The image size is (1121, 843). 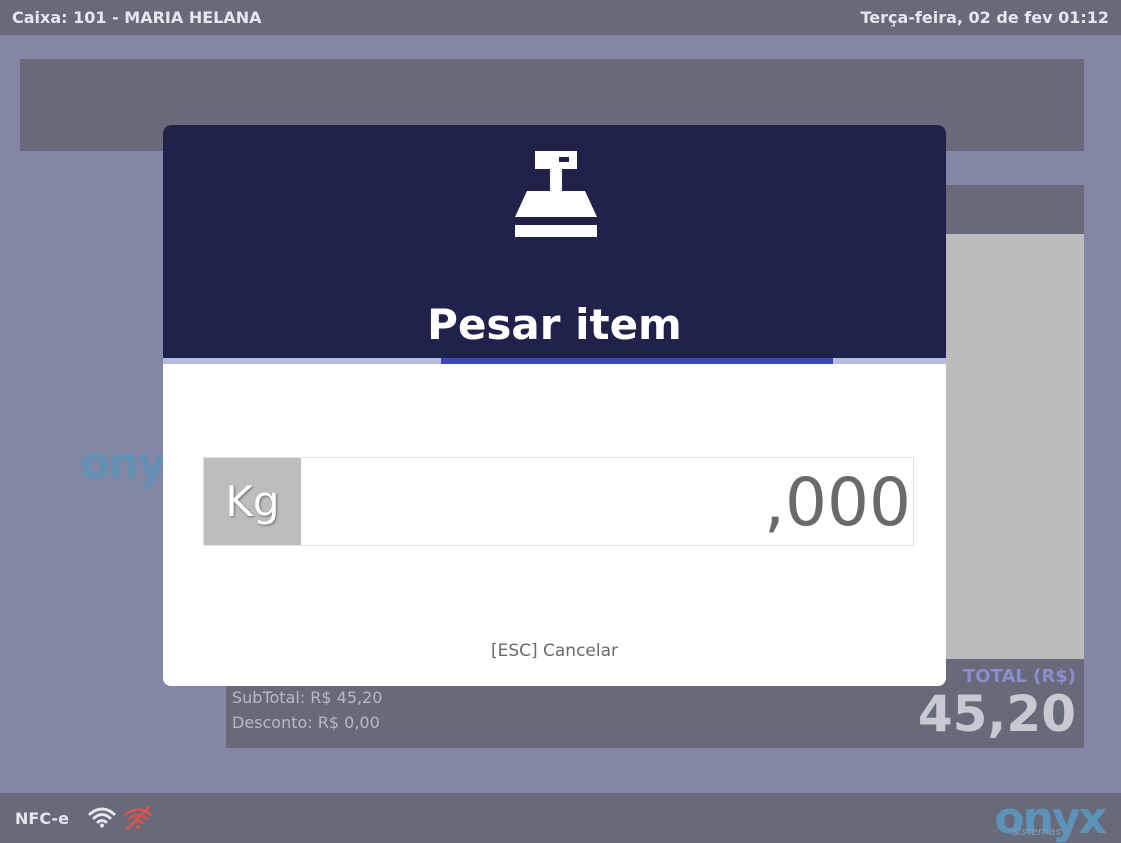 What do you see at coordinates (996, 714) in the screenshot?
I see `total-value: 45,20` at bounding box center [996, 714].